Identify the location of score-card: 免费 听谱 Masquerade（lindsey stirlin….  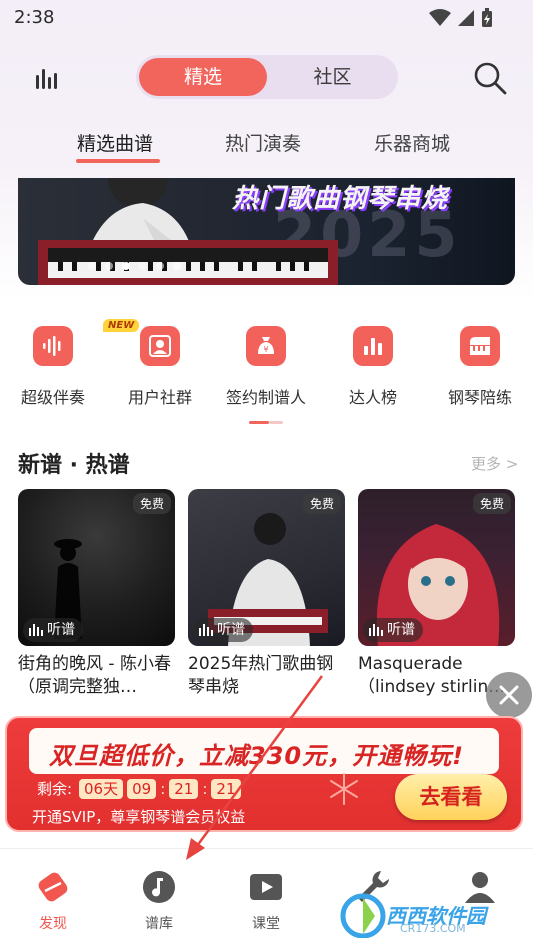
(436, 594).